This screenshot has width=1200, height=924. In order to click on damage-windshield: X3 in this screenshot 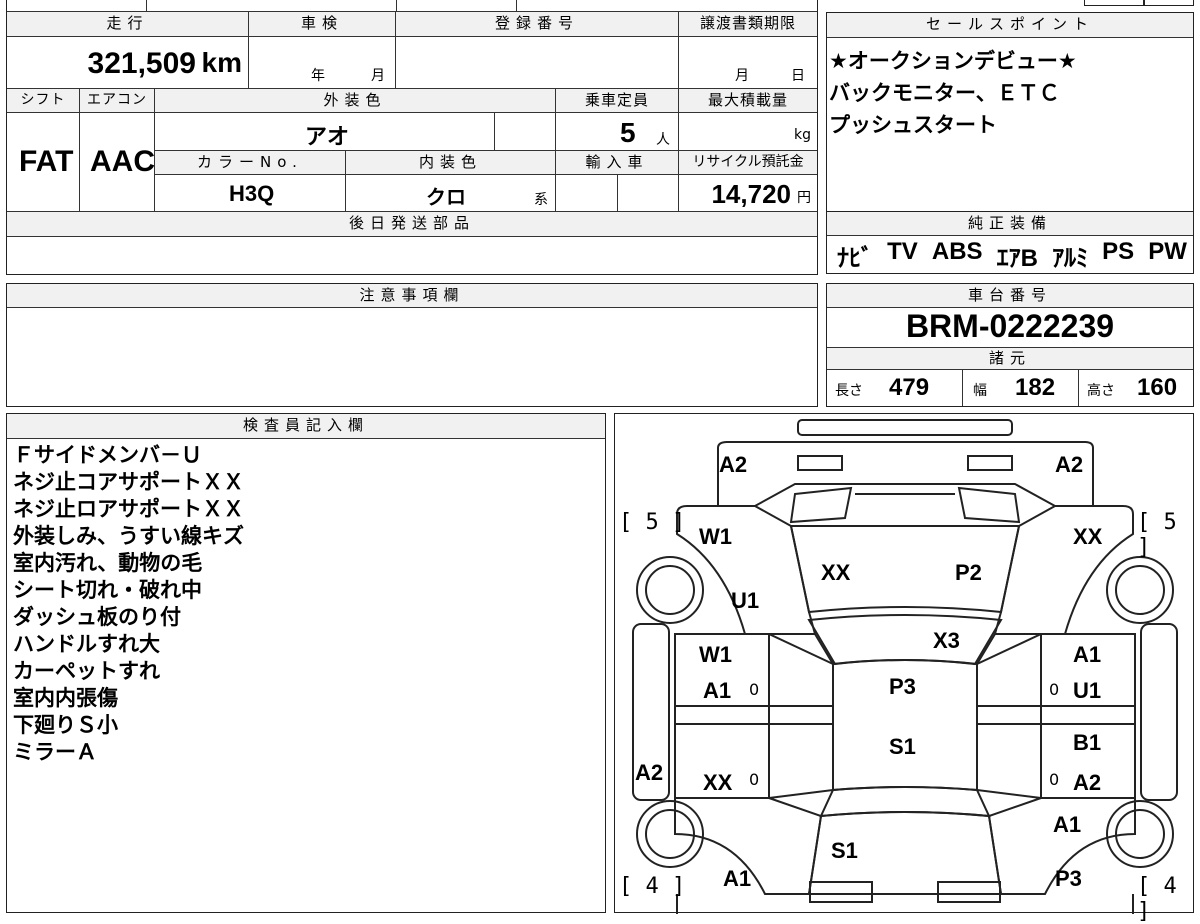, I will do `click(946, 640)`.